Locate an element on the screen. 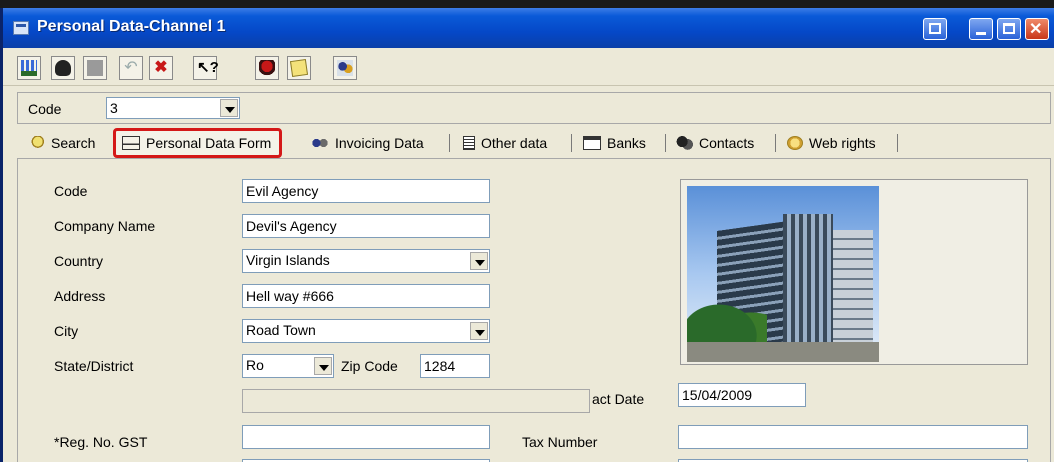 This screenshot has height=462, width=1054. delete-x-icon: ✖ is located at coordinates (161, 67).